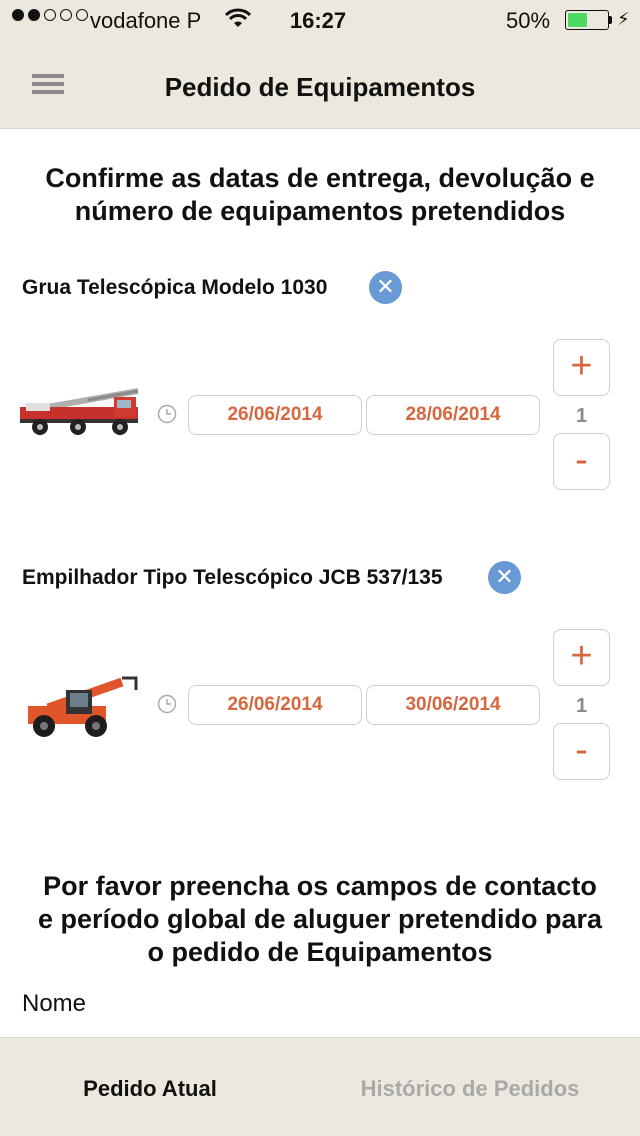  Describe the element at coordinates (232, 577) in the screenshot. I see `item-title: Empilhador Tipo Telescópico JCB 537/135` at that location.